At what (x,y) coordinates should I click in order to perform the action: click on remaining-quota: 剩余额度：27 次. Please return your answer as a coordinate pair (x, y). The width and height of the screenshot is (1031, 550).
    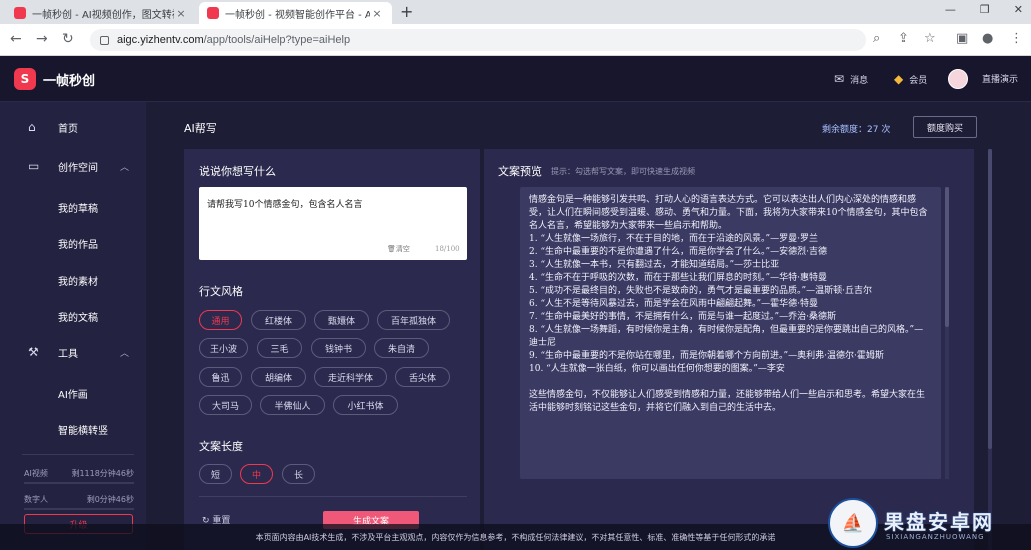
    Looking at the image, I should click on (856, 130).